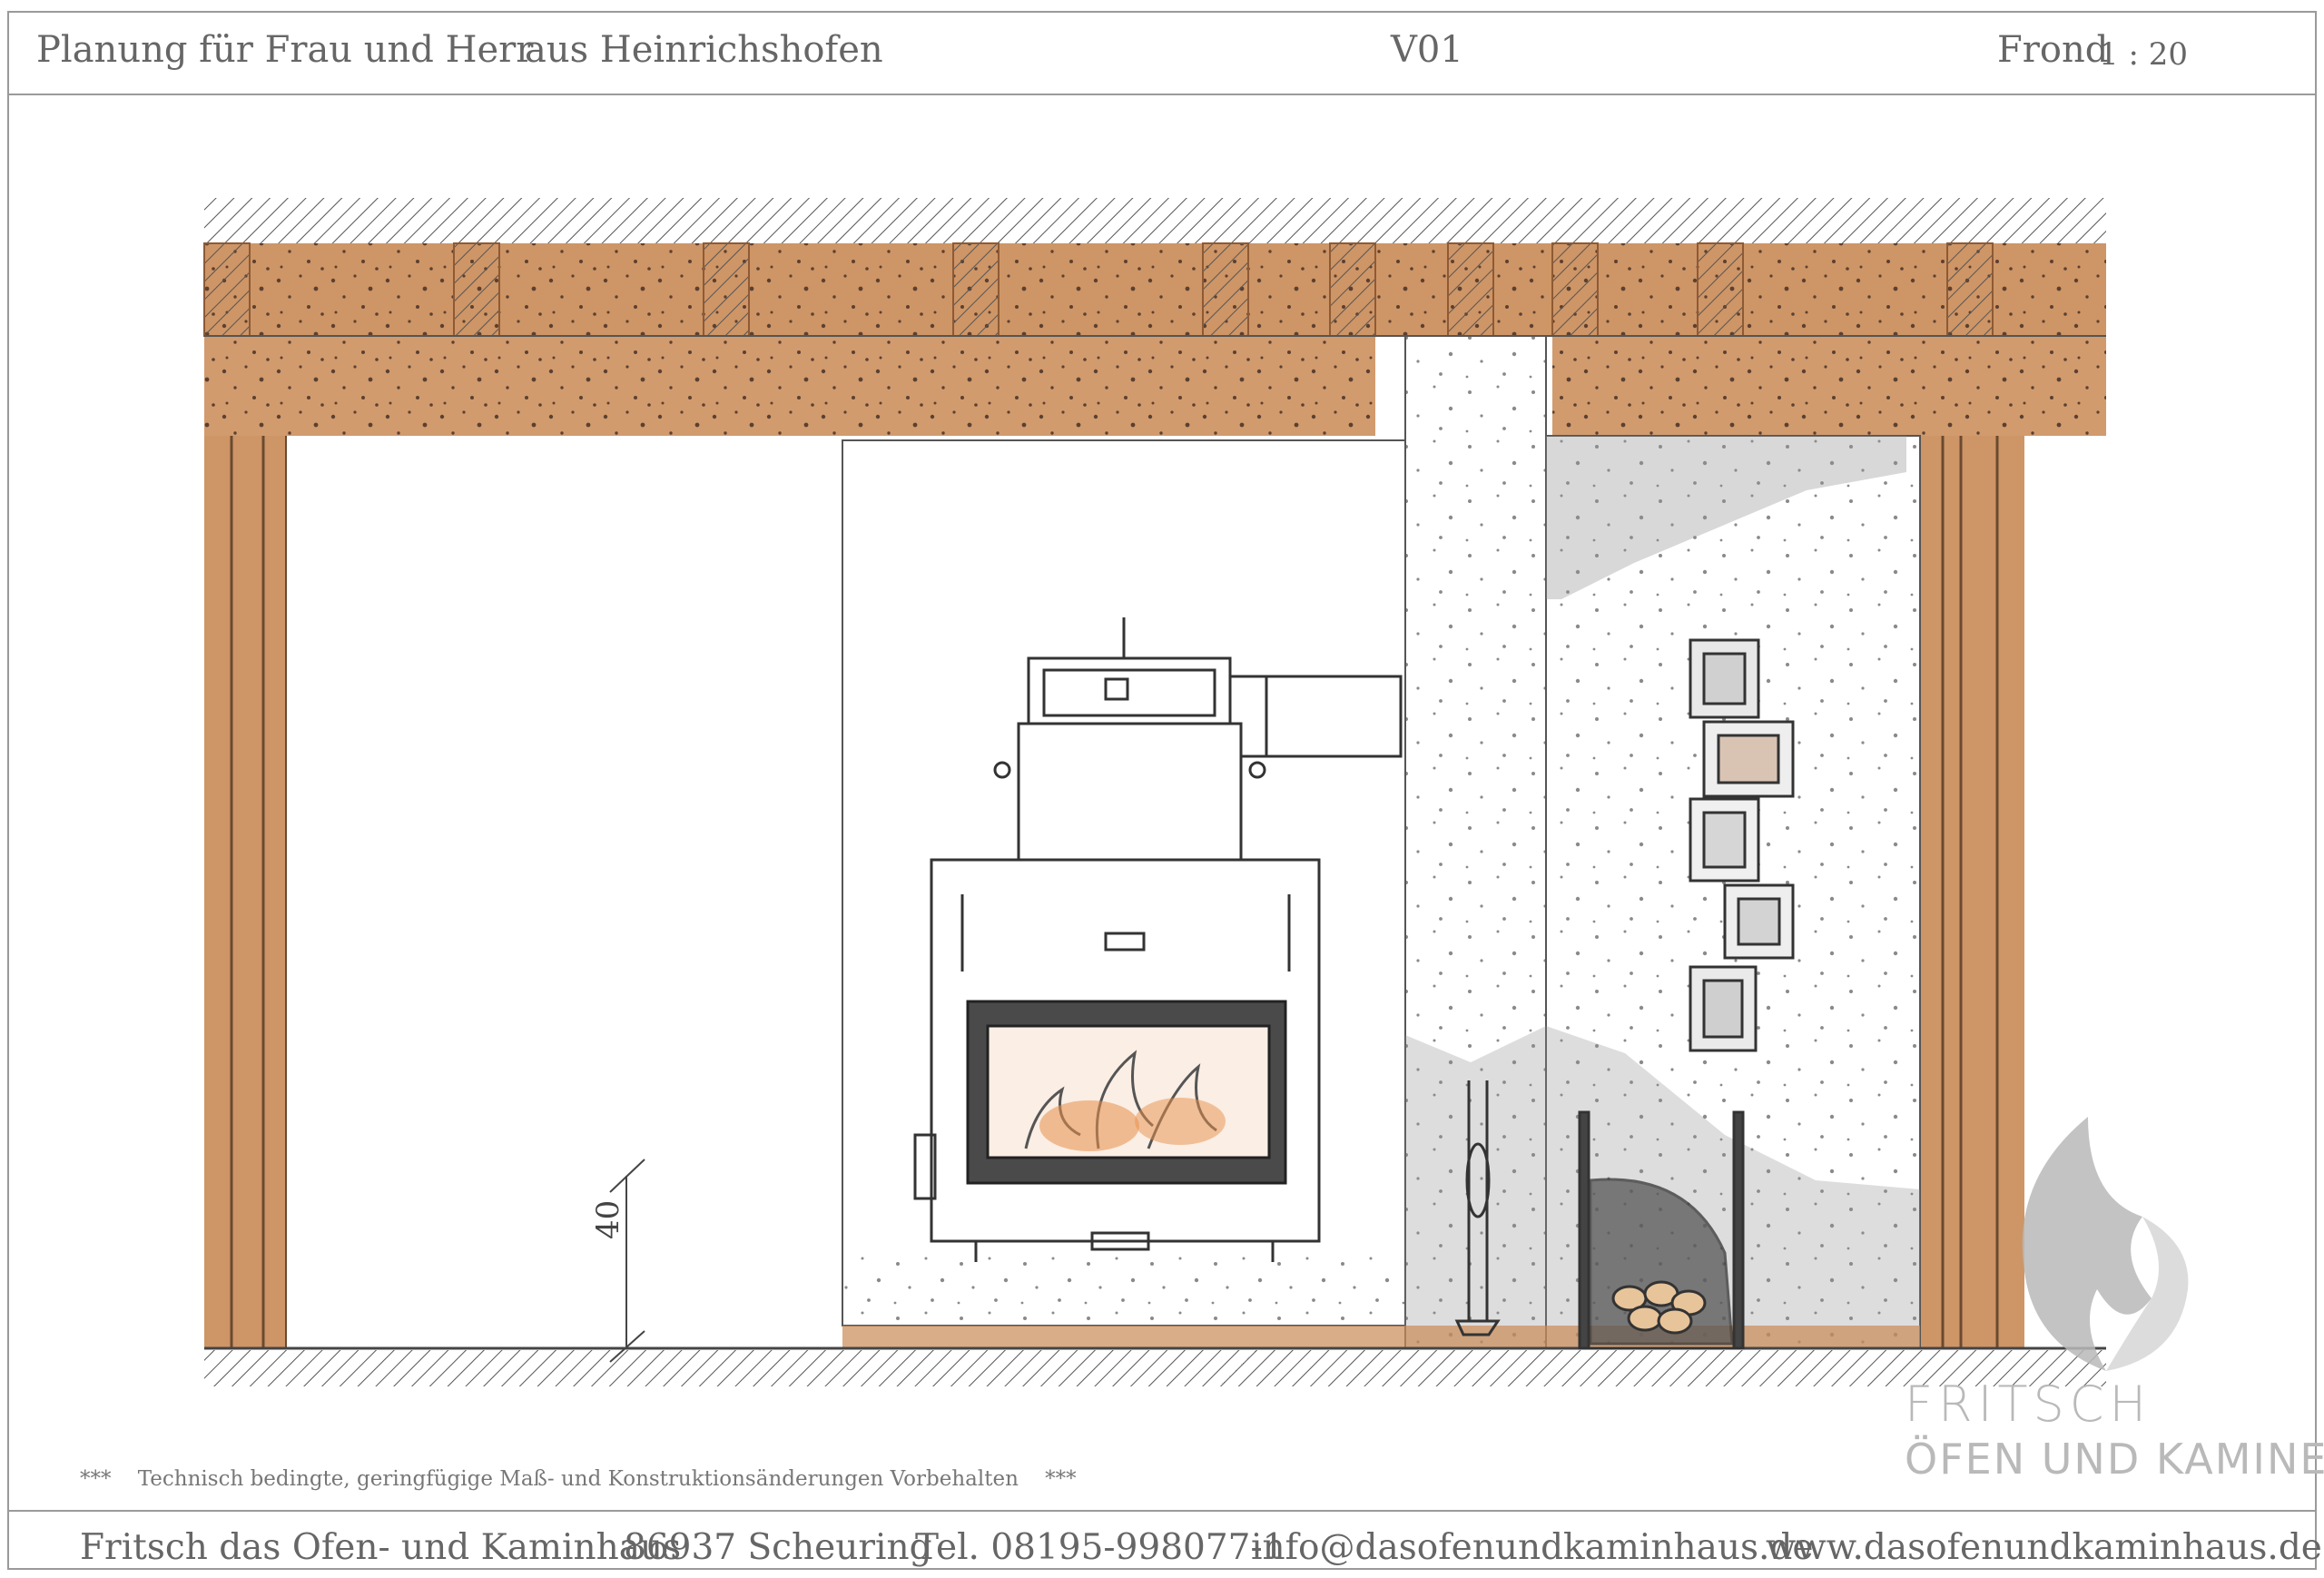  Describe the element at coordinates (1155, 220) in the screenshot. I see `ceiling-hatch` at that location.